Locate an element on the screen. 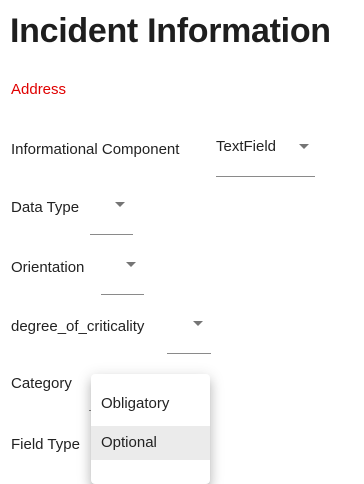 This screenshot has height=484, width=364. field-label: Field Type is located at coordinates (45, 444).